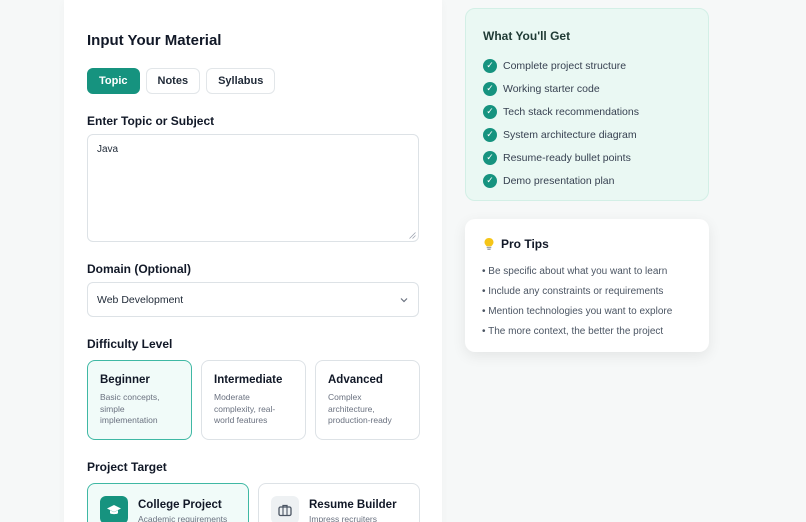  I want to click on tips-header: Pro Tips, so click(516, 244).